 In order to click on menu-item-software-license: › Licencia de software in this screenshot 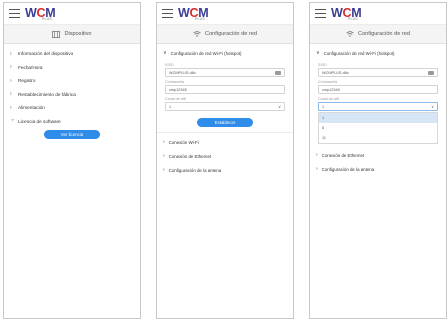, I will do `click(72, 122)`.